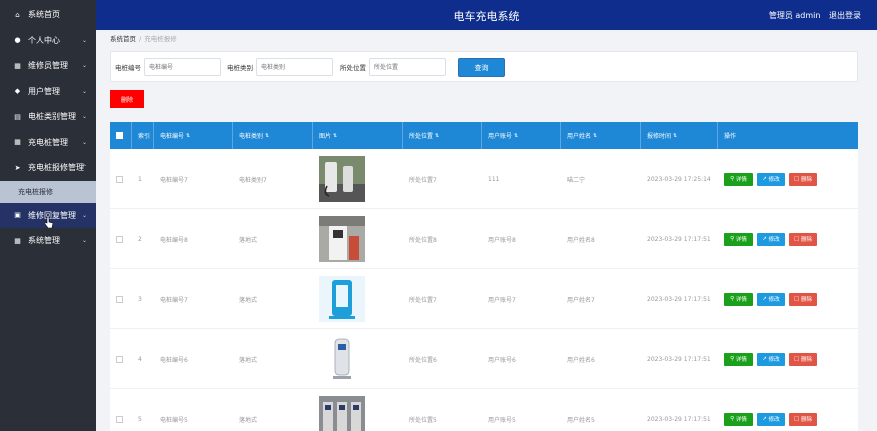  What do you see at coordinates (601, 359) in the screenshot?
I see `cell-name: 用户姓名6` at bounding box center [601, 359].